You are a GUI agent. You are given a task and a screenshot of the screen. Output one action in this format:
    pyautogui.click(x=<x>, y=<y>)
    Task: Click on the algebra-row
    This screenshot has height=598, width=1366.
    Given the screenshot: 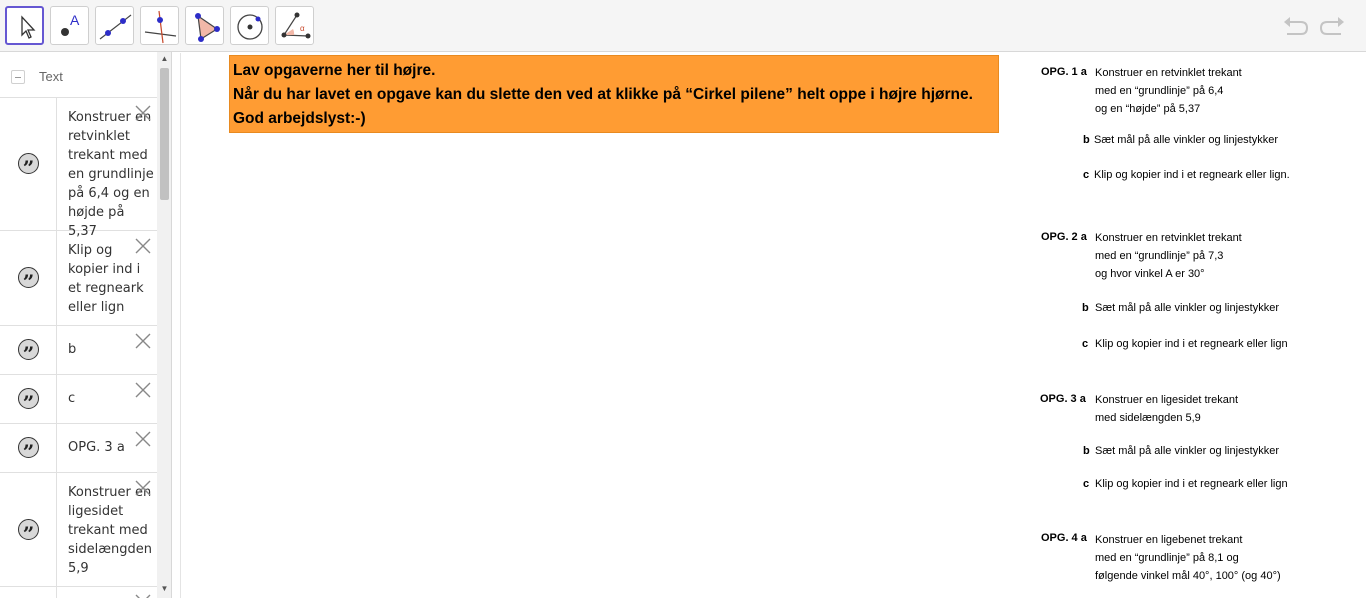 What is the action you would take?
    pyautogui.click(x=78, y=592)
    